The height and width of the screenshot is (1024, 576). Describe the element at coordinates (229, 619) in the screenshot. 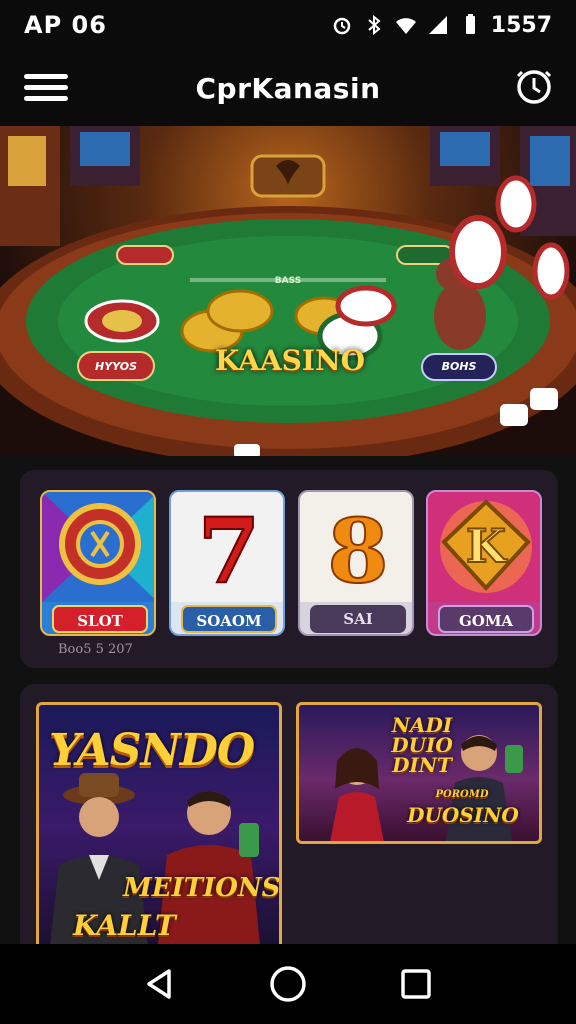

I see `game-tile-label: SOAOM` at that location.